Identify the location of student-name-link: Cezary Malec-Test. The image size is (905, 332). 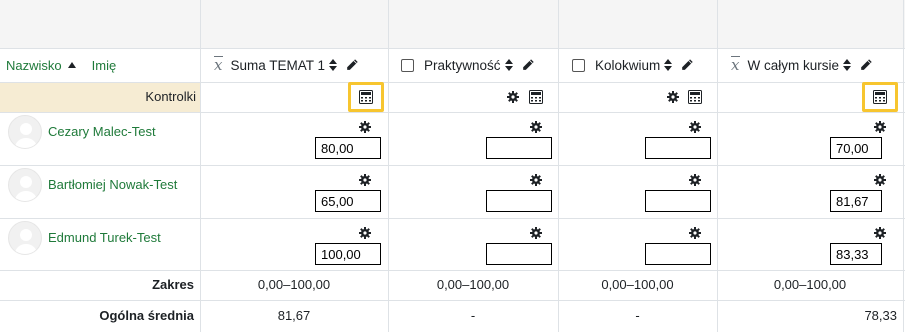
(102, 131).